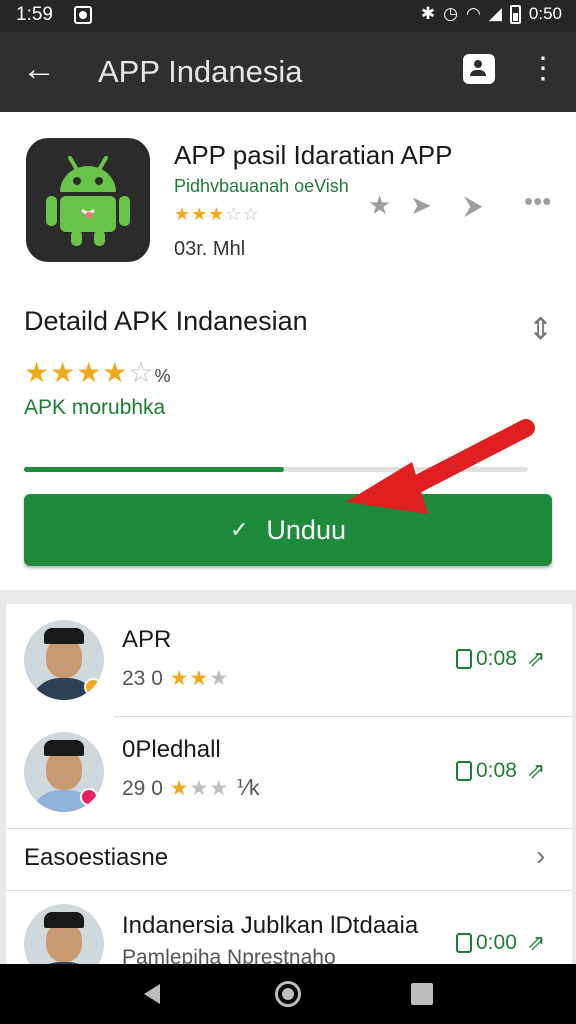  Describe the element at coordinates (270, 926) in the screenshot. I see `list-item-name: Indanersia Jublkan lDtdaaia` at that location.